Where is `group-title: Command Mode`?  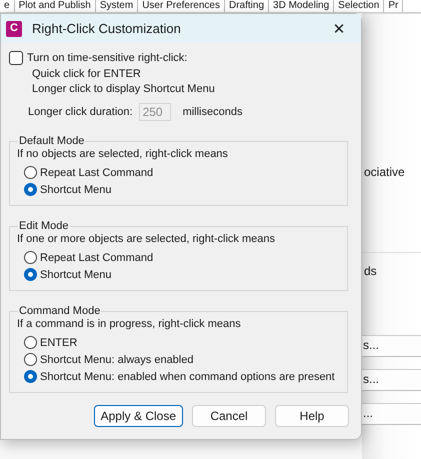 group-title: Command Mode is located at coordinates (60, 311).